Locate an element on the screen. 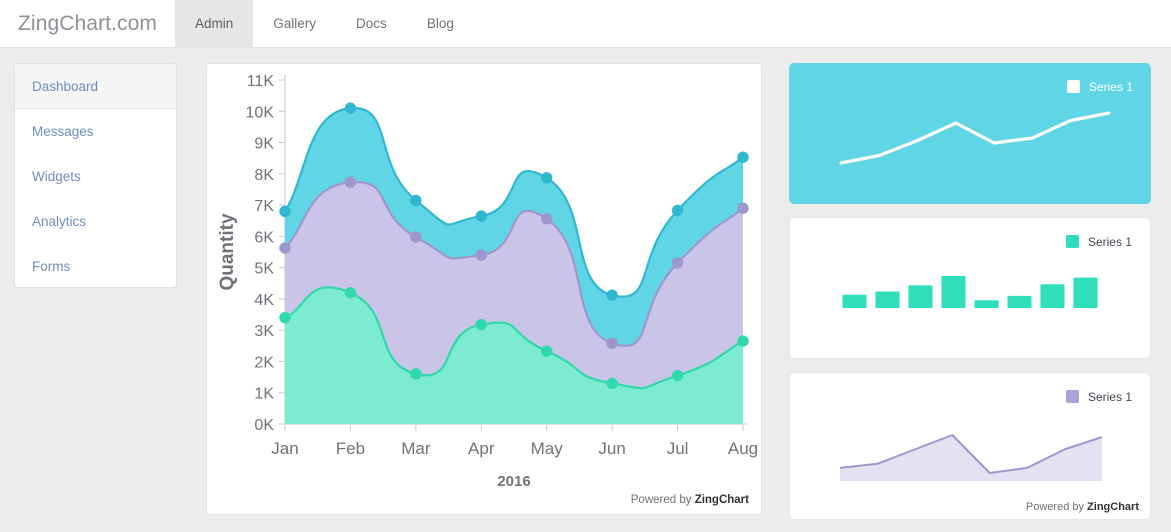 The height and width of the screenshot is (532, 1171). panel-bar-chart: Series 1 is located at coordinates (970, 288).